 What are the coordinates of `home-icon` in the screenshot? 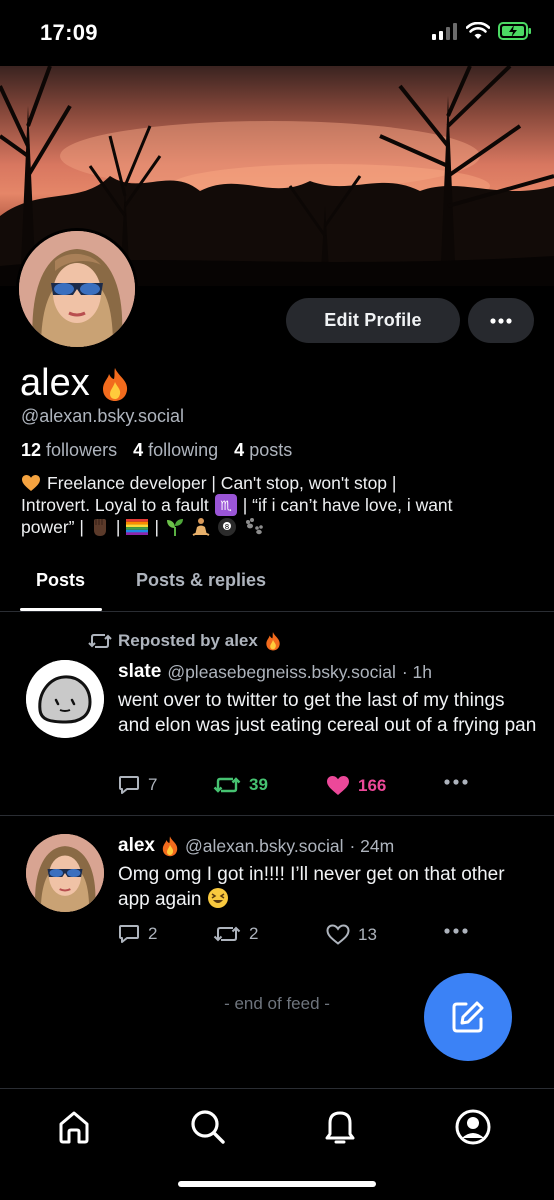 It's located at (74, 1127).